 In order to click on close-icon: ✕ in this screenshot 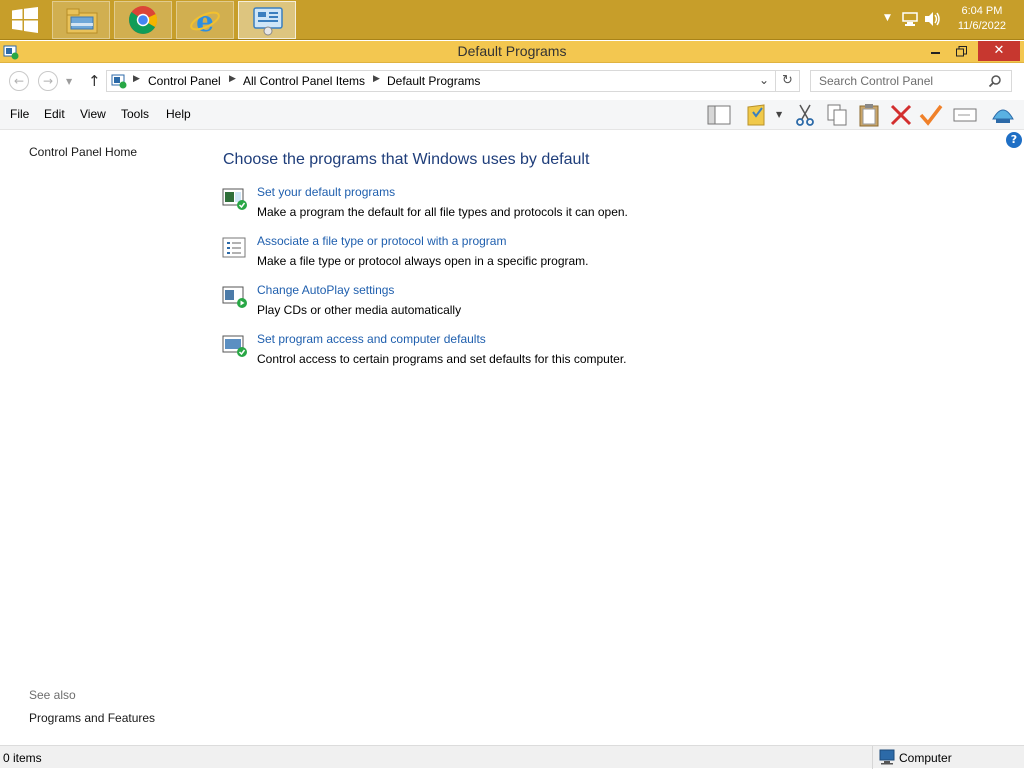, I will do `click(999, 50)`.